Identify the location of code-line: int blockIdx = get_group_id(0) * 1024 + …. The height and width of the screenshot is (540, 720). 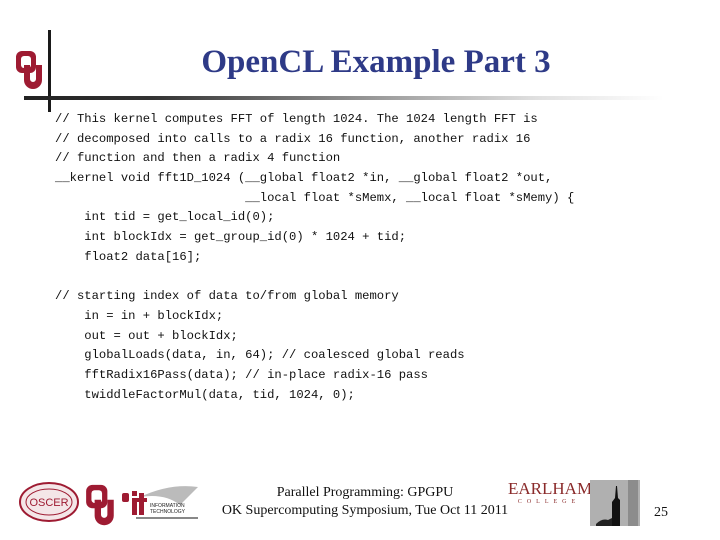
(231, 237).